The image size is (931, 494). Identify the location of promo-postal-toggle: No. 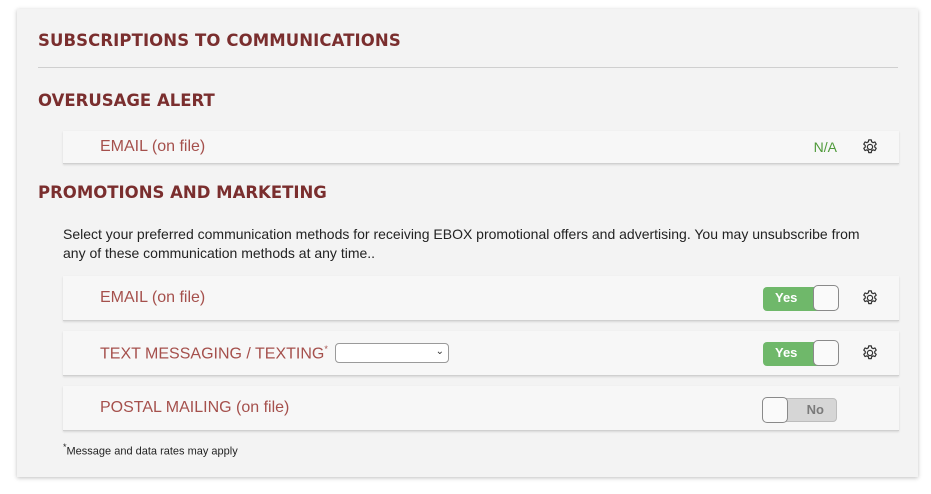
(799, 410).